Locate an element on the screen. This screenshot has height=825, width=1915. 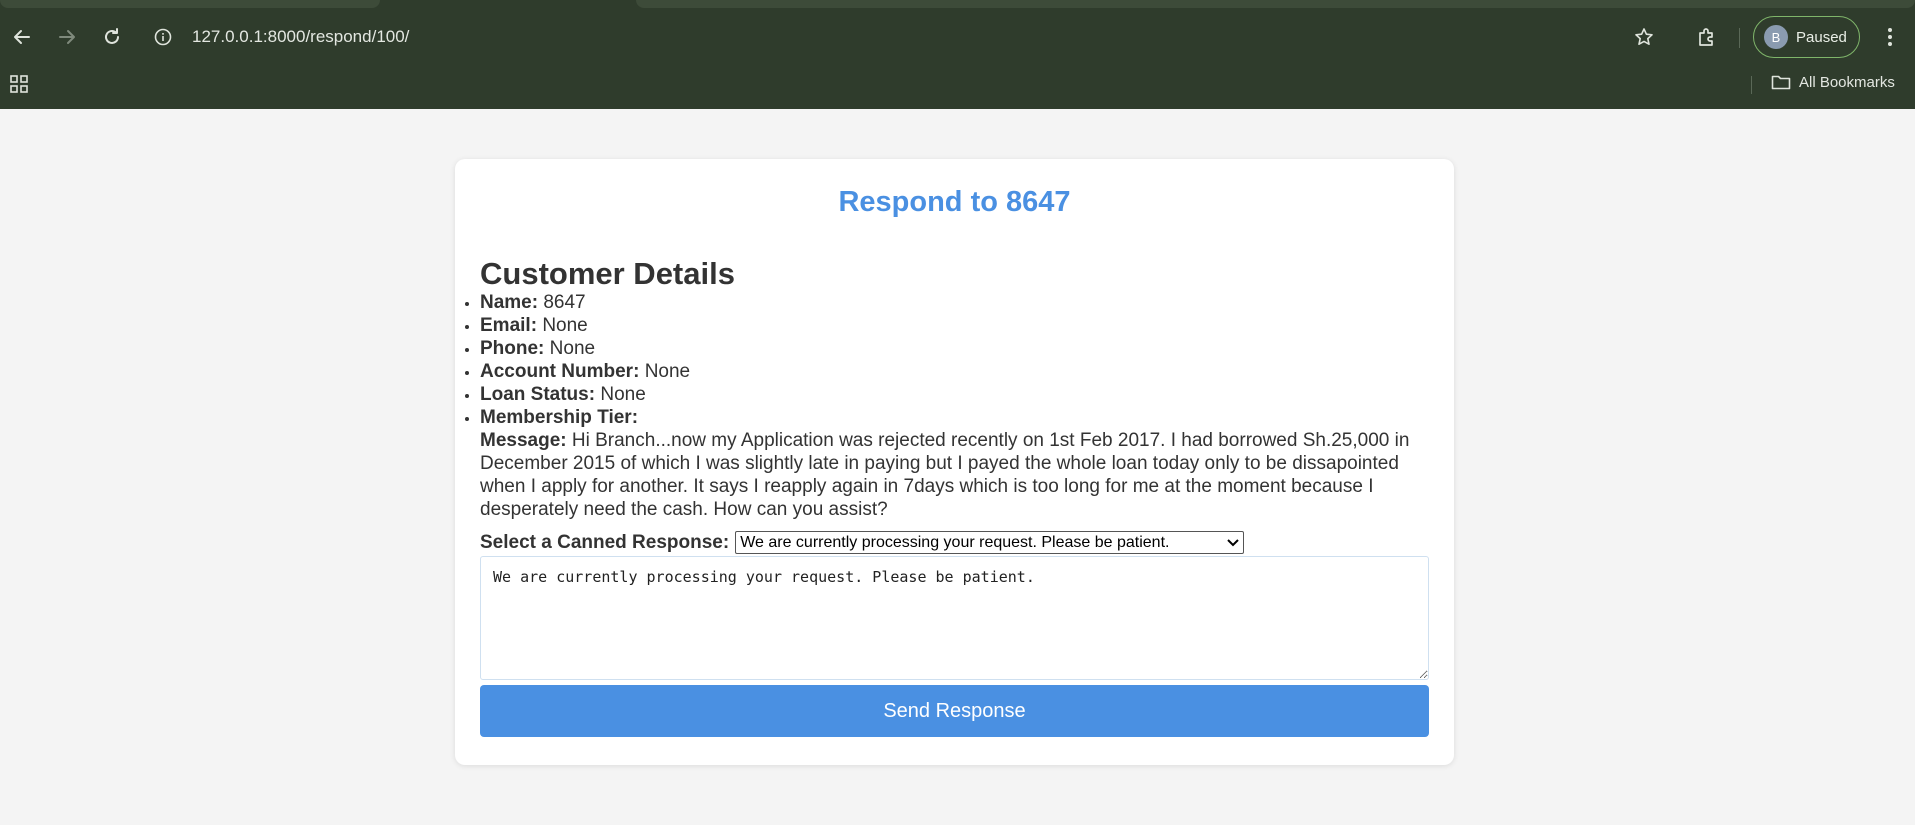
detail-label: Loan Status: is located at coordinates (538, 394).